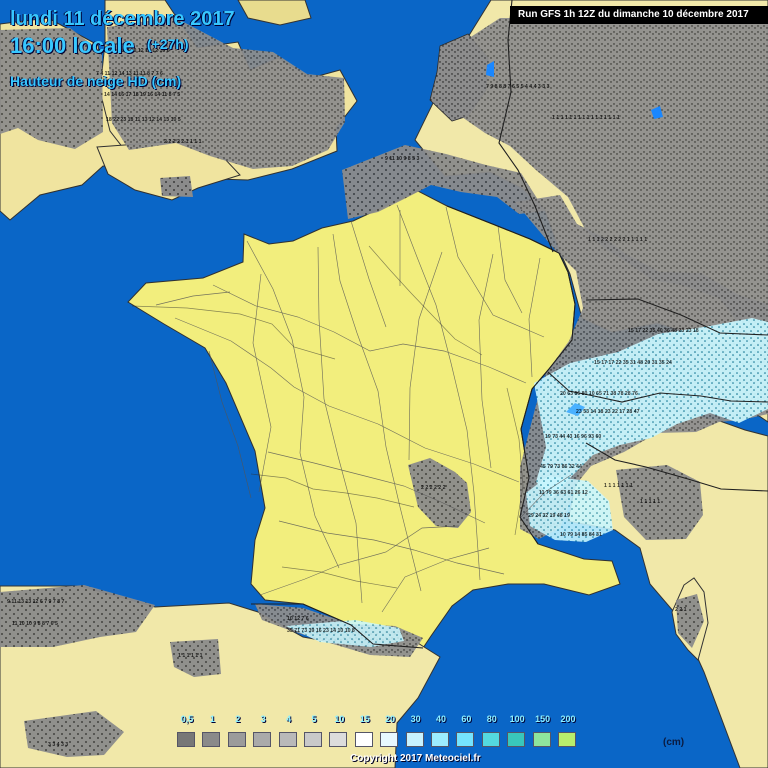 The width and height of the screenshot is (768, 768). Describe the element at coordinates (263, 719) in the screenshot. I see `legend-value-3: 3` at that location.